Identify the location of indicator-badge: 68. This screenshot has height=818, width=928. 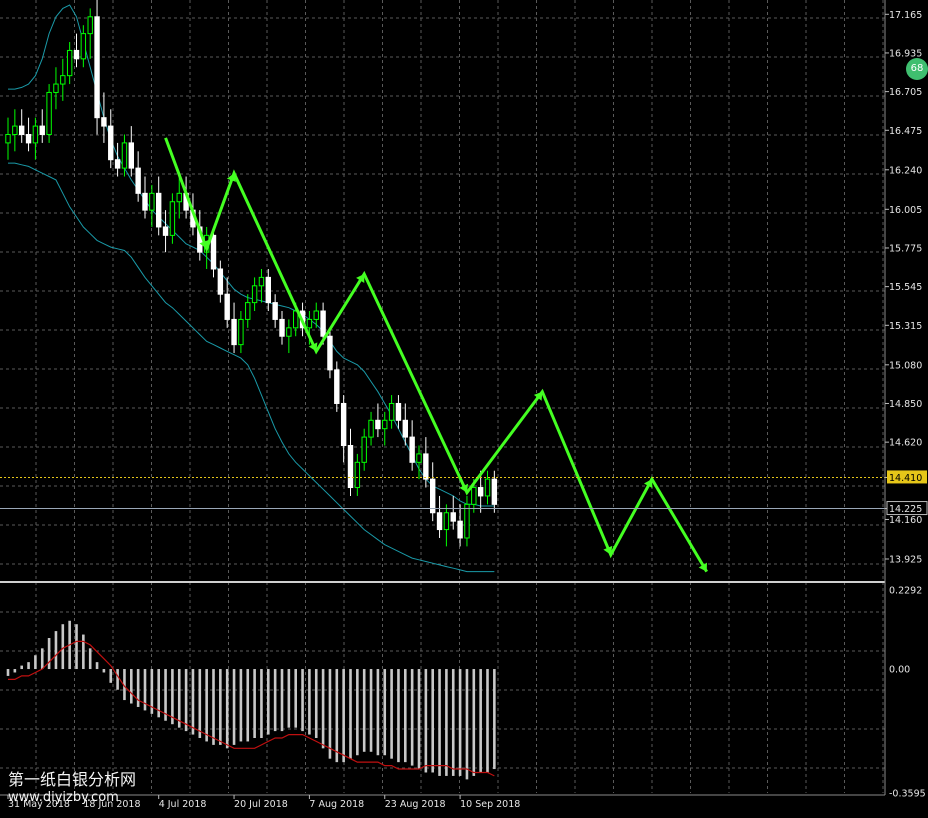
(917, 69).